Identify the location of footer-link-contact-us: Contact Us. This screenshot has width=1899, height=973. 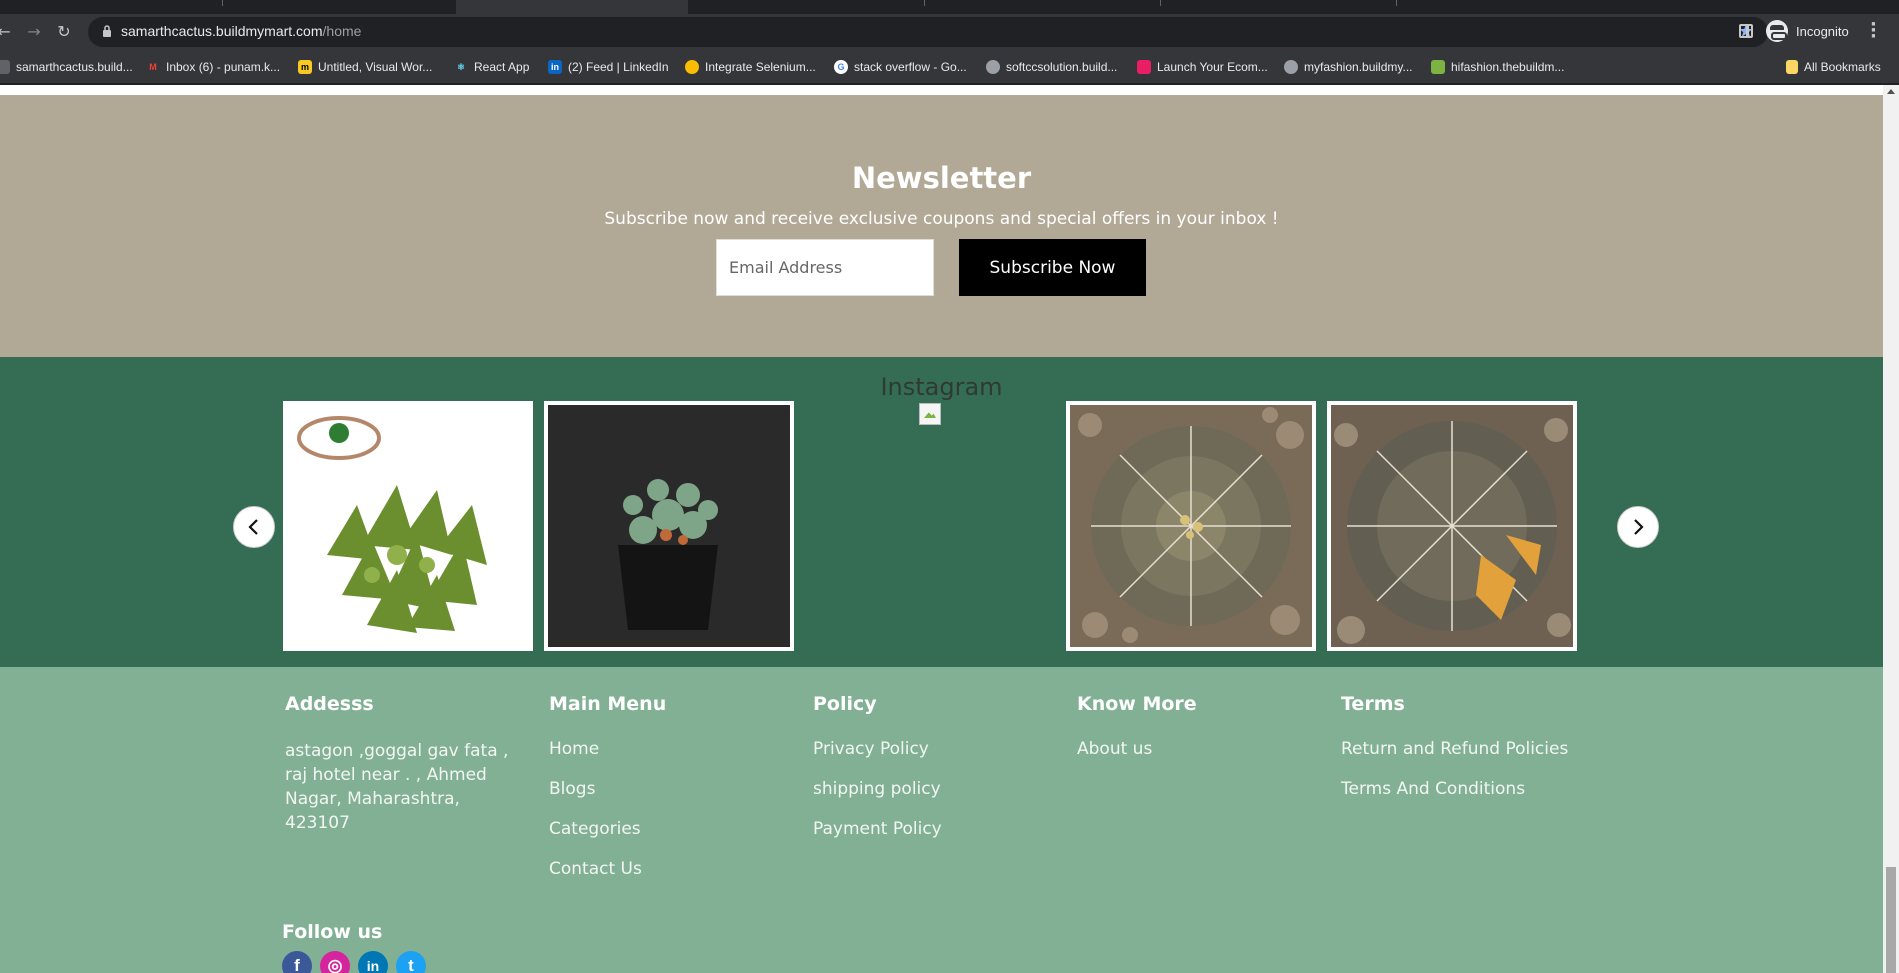
(595, 869).